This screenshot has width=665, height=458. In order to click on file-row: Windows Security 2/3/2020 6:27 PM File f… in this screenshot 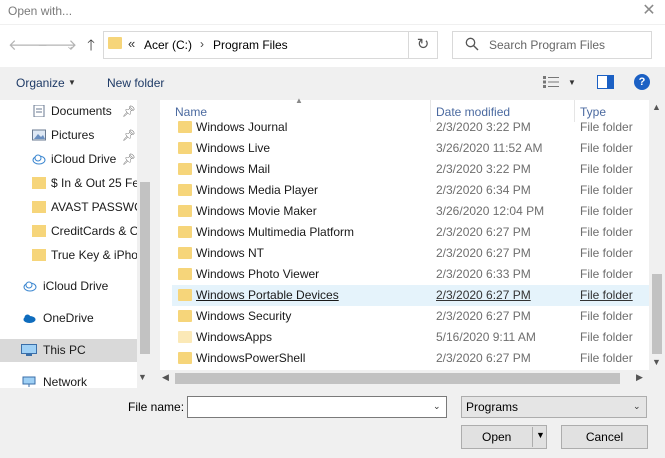, I will do `click(410, 316)`.